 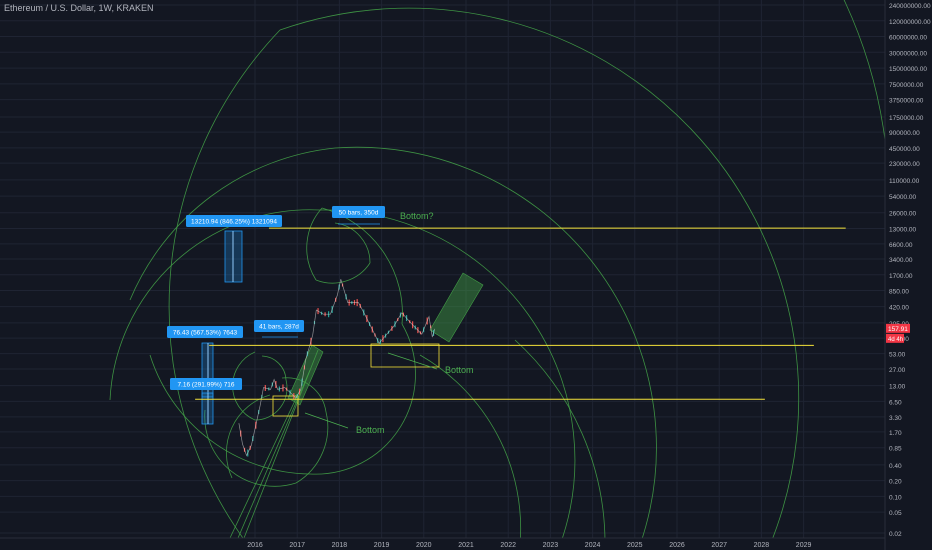 I want to click on y-tick-label: 1.70, so click(x=895, y=433).